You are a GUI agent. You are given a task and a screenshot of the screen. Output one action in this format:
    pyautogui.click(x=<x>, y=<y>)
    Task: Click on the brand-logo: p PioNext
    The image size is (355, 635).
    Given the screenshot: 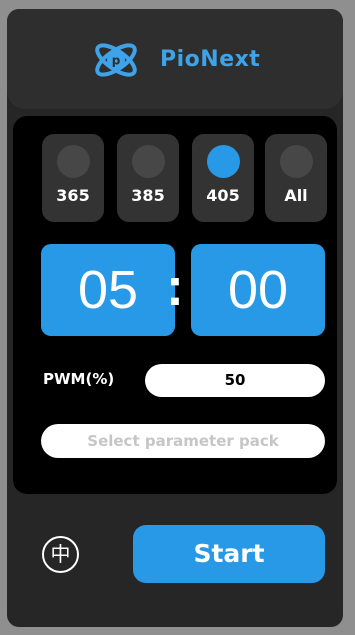 What is the action you would take?
    pyautogui.click(x=182, y=60)
    